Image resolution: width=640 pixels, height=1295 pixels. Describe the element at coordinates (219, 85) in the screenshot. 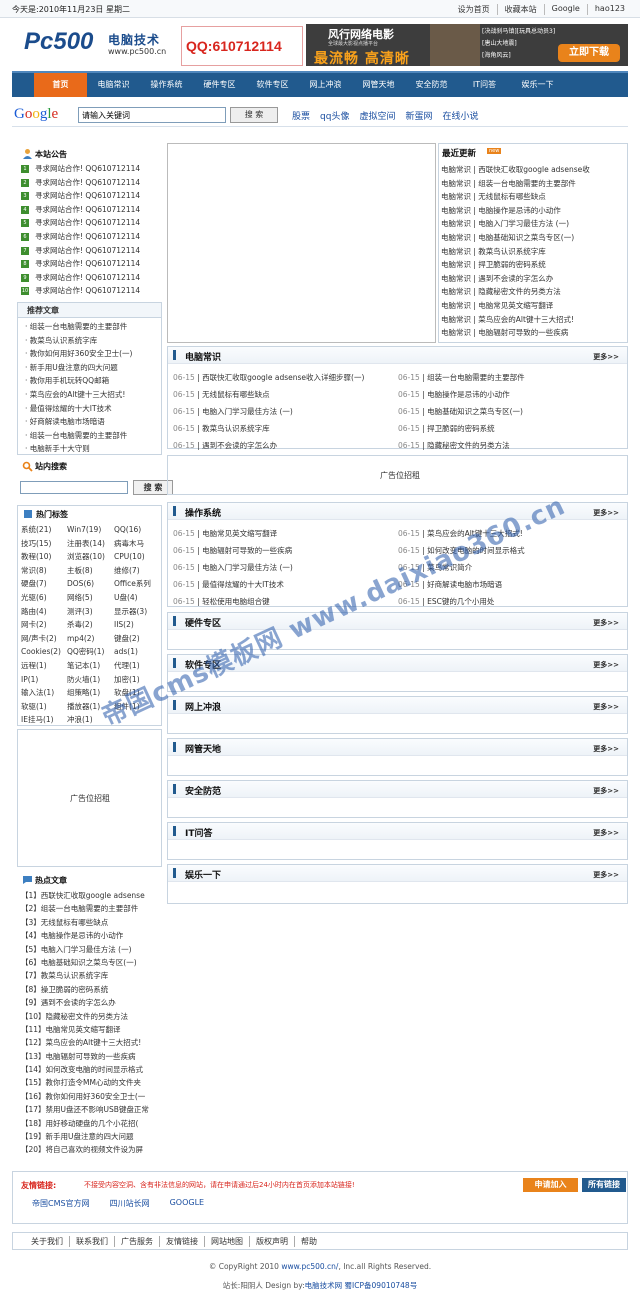

I see `nav-hardware: 硬件专区` at that location.